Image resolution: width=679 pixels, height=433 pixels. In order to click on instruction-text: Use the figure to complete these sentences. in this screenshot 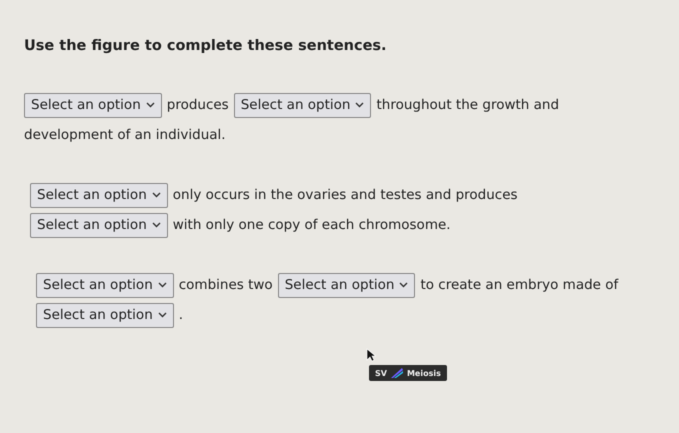, I will do `click(206, 46)`.